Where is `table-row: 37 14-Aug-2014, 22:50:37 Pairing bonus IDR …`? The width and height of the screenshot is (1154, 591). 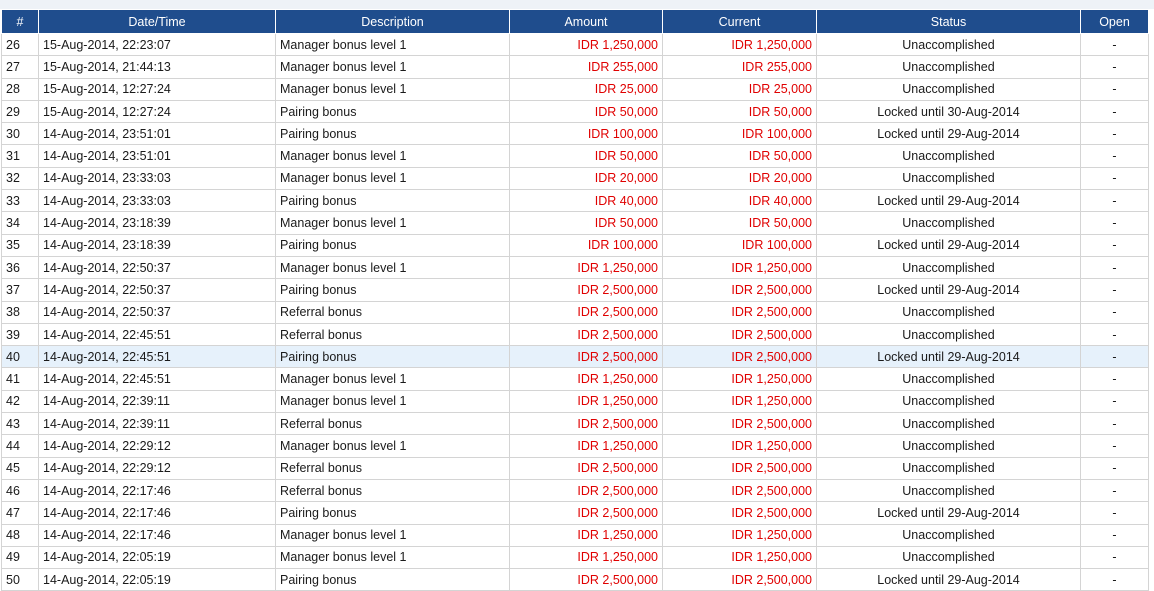
table-row: 37 14-Aug-2014, 22:50:37 Pairing bonus IDR … is located at coordinates (575, 290).